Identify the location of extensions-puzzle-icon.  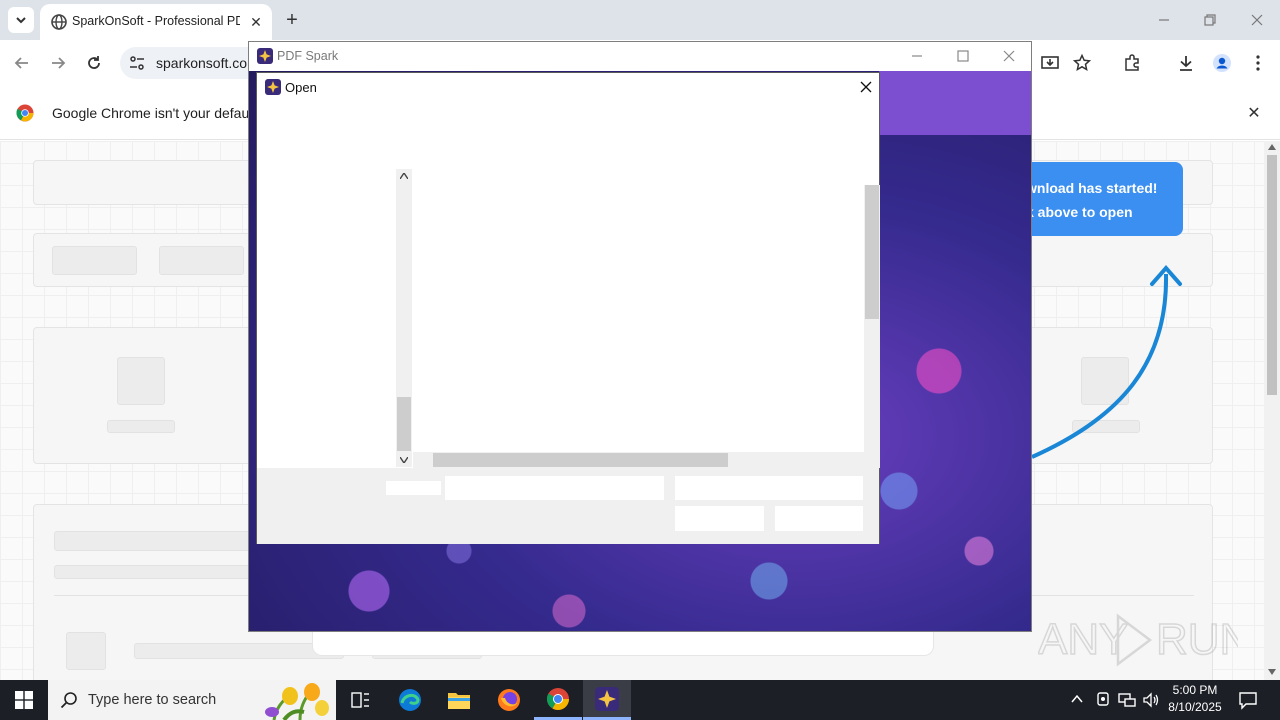
(1132, 63).